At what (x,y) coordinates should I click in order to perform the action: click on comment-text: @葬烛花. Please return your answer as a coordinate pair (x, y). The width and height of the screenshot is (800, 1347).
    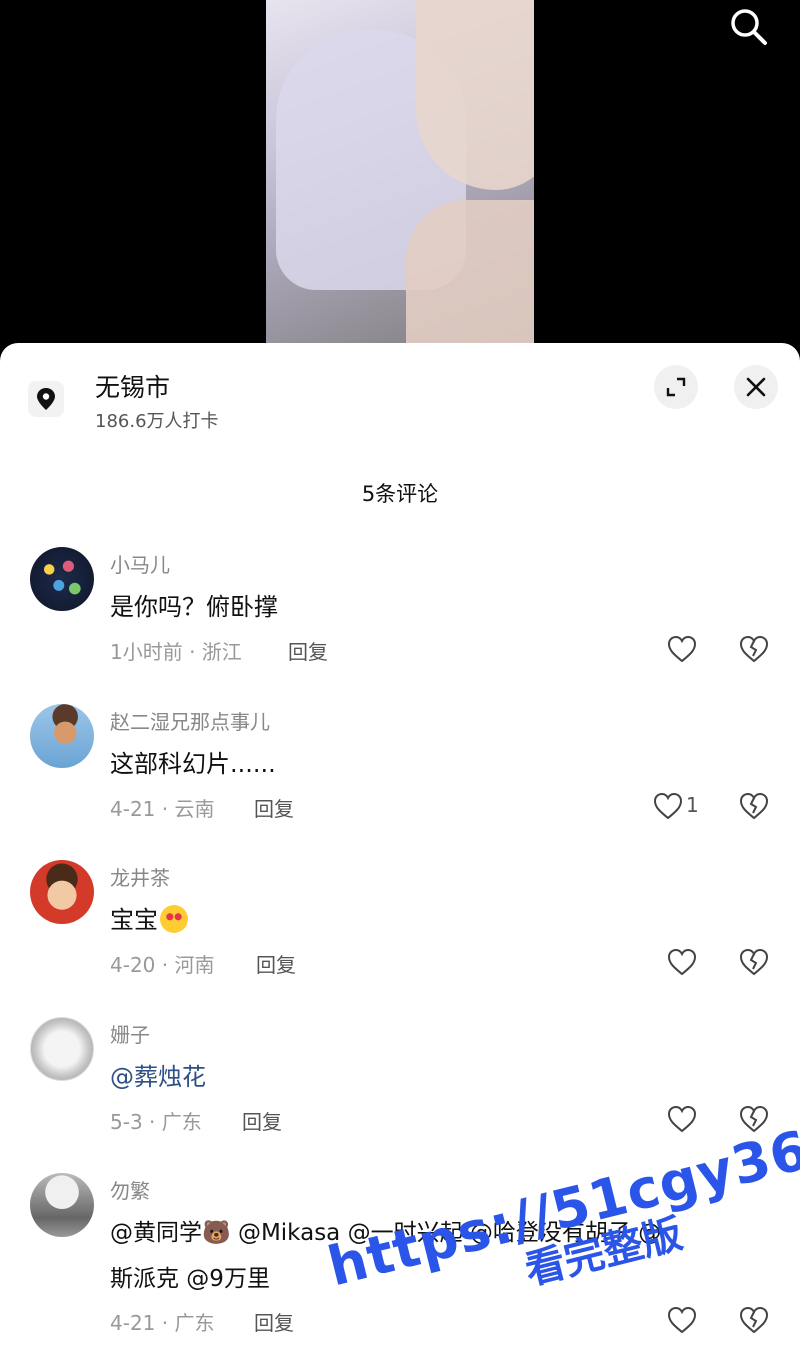
    Looking at the image, I should click on (158, 1074).